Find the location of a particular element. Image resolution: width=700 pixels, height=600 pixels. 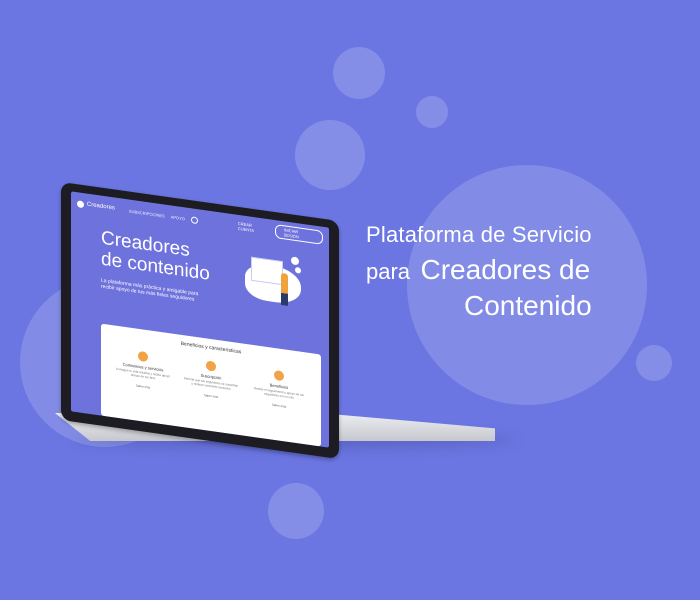

hero-title: Creadores de contenido is located at coordinates (155, 256).